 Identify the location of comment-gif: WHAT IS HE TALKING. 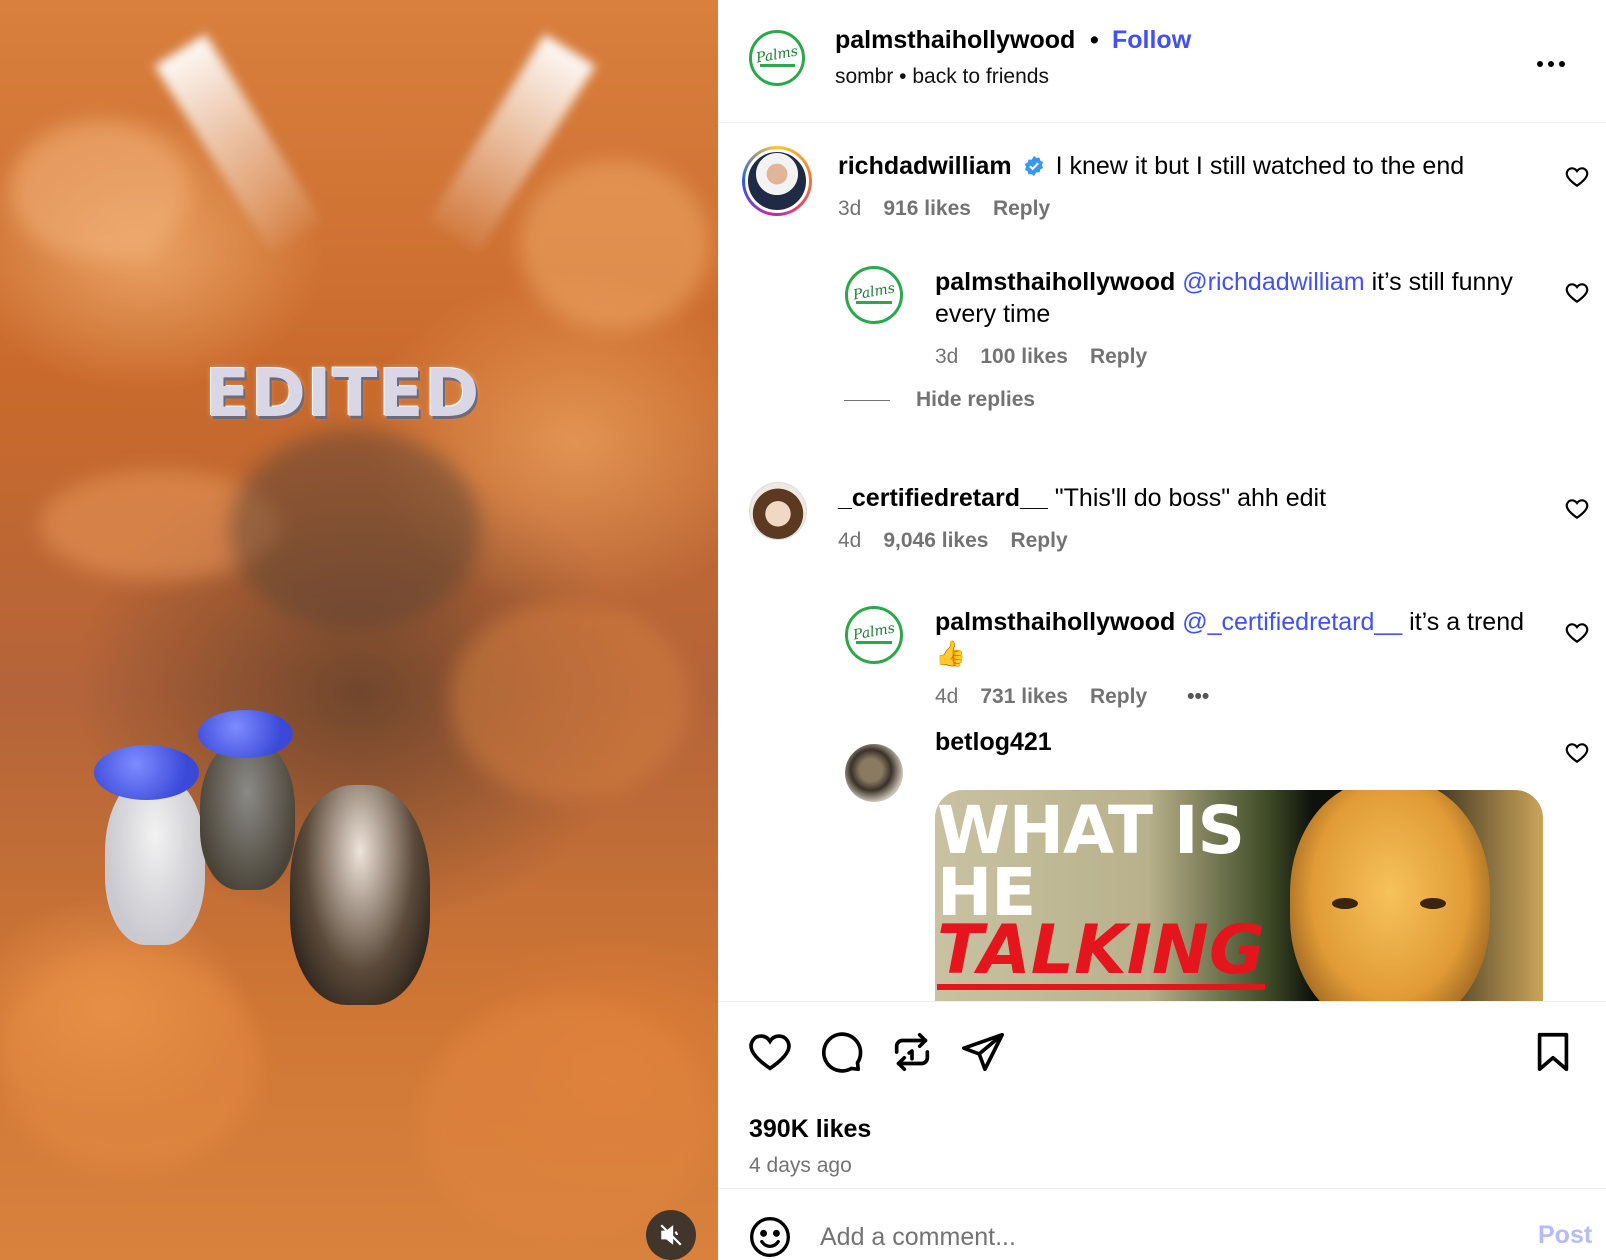
(1239, 895).